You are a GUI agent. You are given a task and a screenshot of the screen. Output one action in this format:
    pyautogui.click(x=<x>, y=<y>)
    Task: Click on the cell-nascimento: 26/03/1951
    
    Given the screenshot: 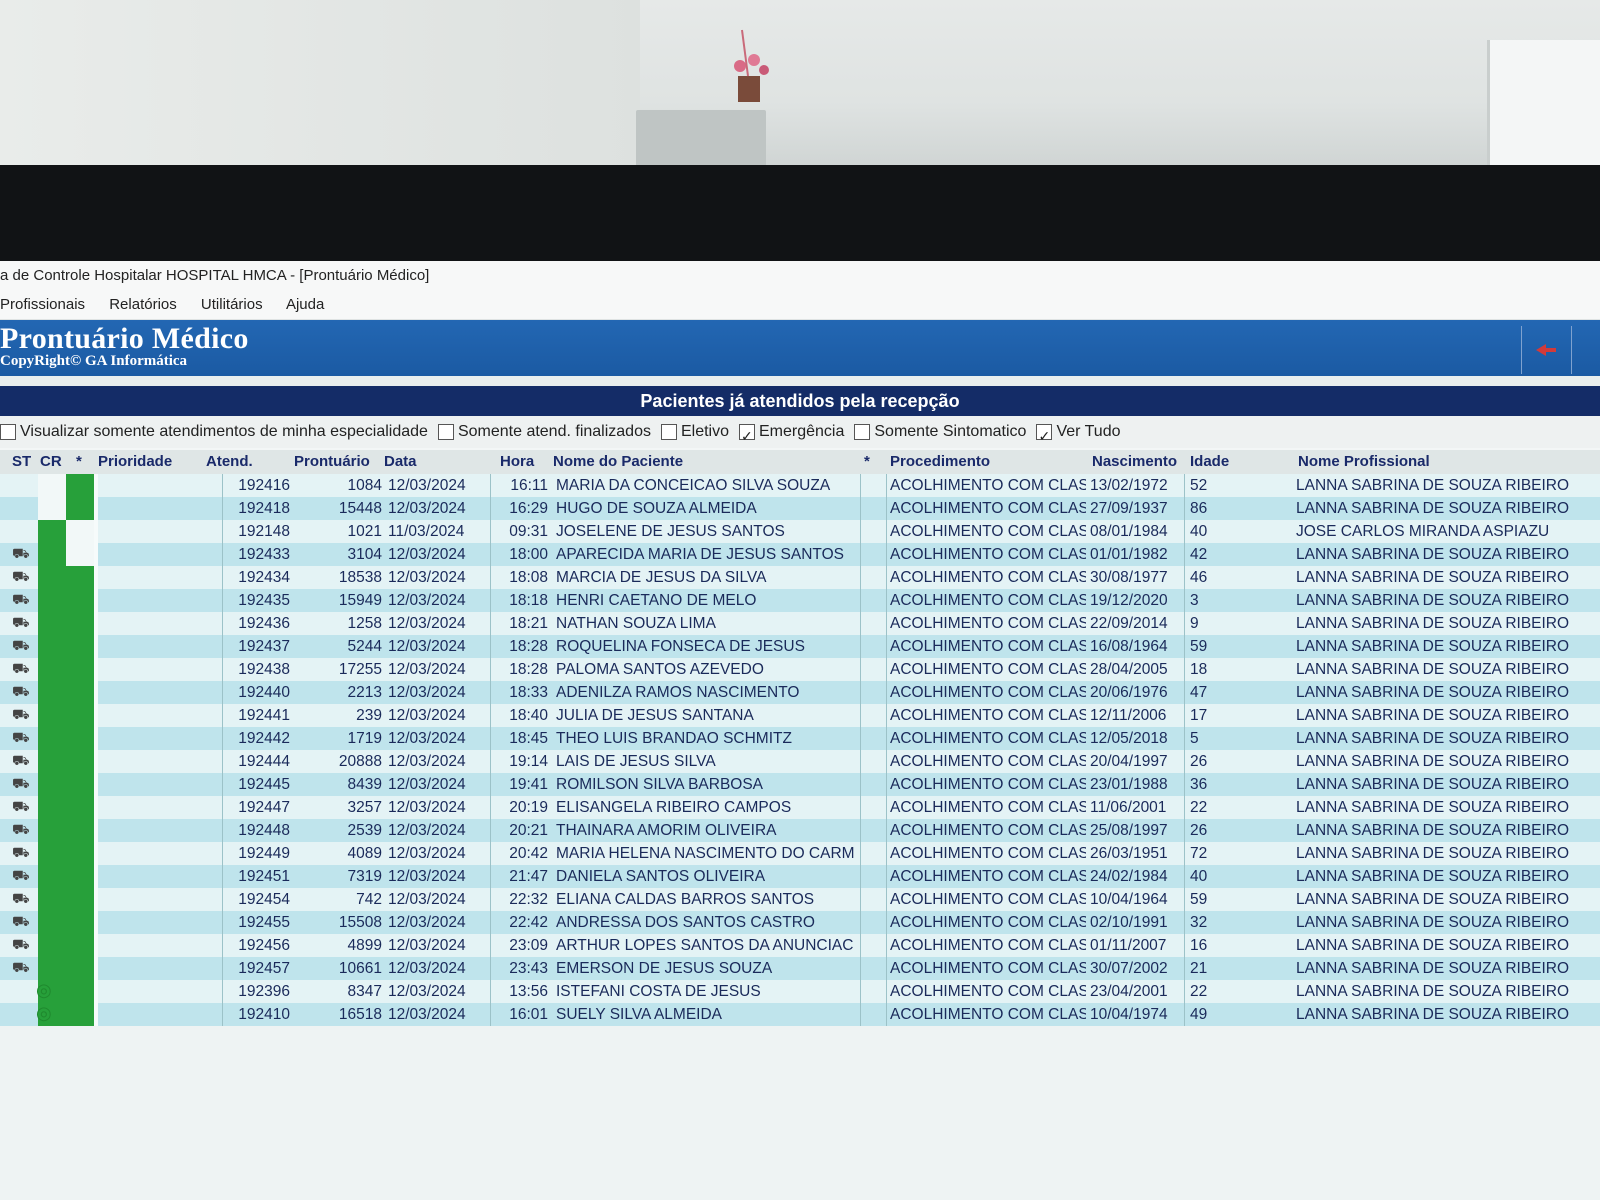 What is the action you would take?
    pyautogui.click(x=1129, y=853)
    